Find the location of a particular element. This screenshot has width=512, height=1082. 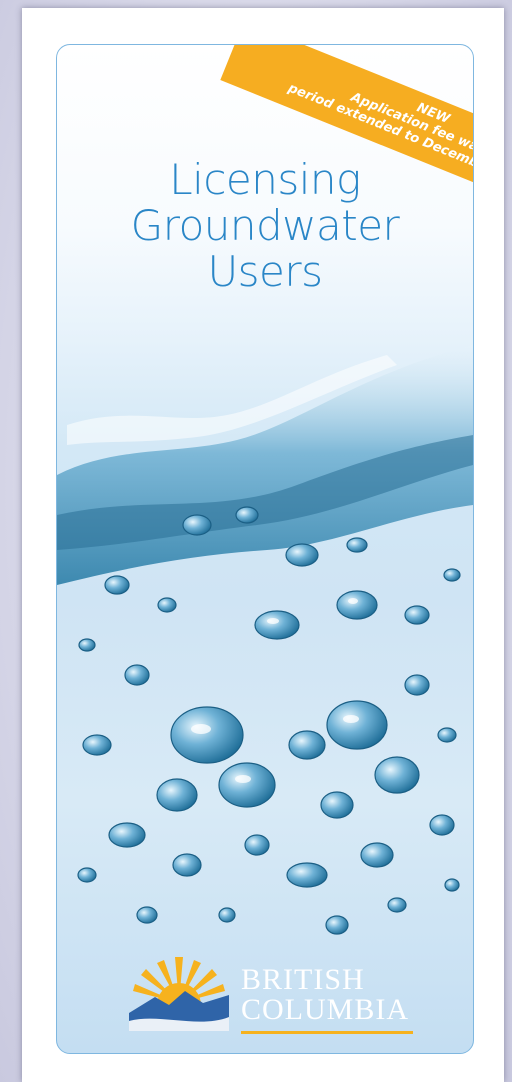

title-line-2: Groundwater is located at coordinates (265, 225).